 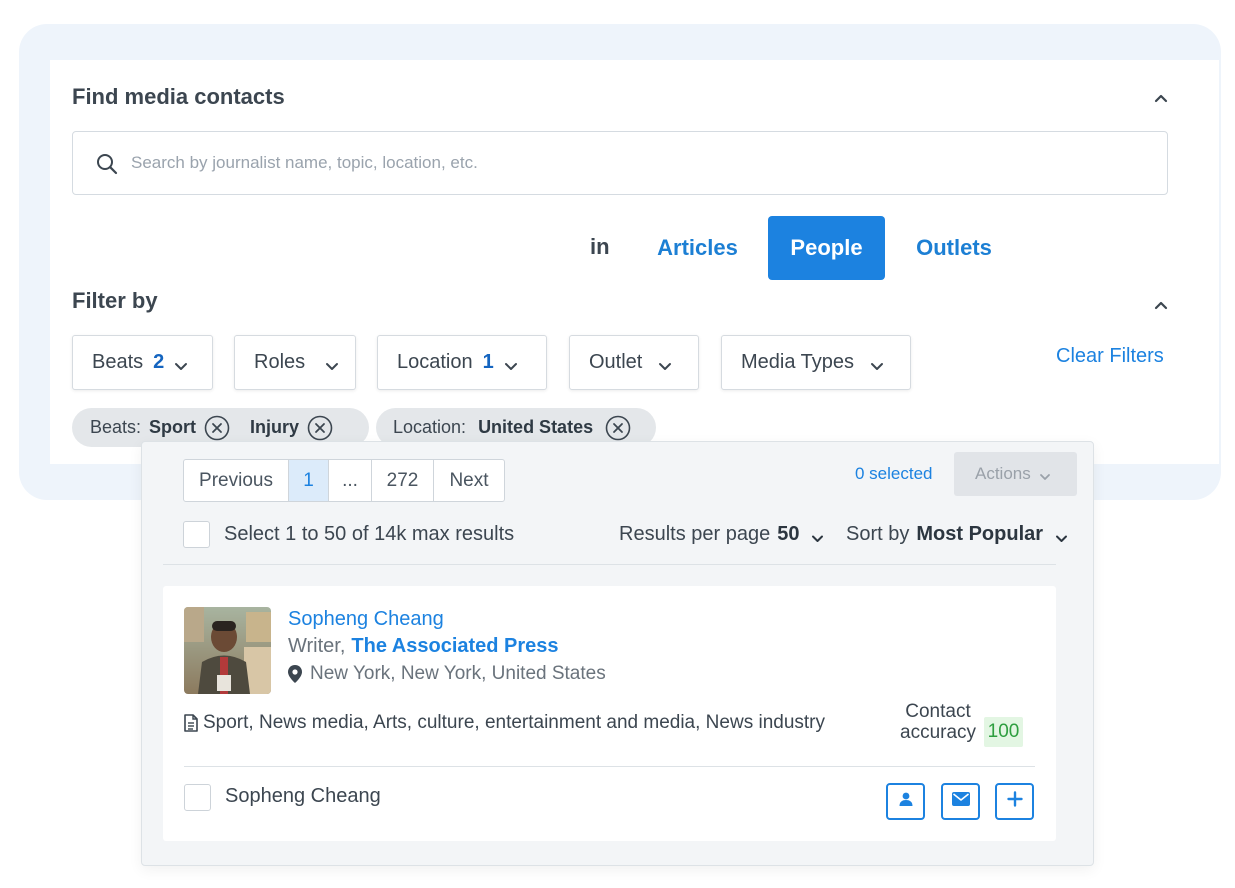 I want to click on email-contact-button, so click(x=960, y=801).